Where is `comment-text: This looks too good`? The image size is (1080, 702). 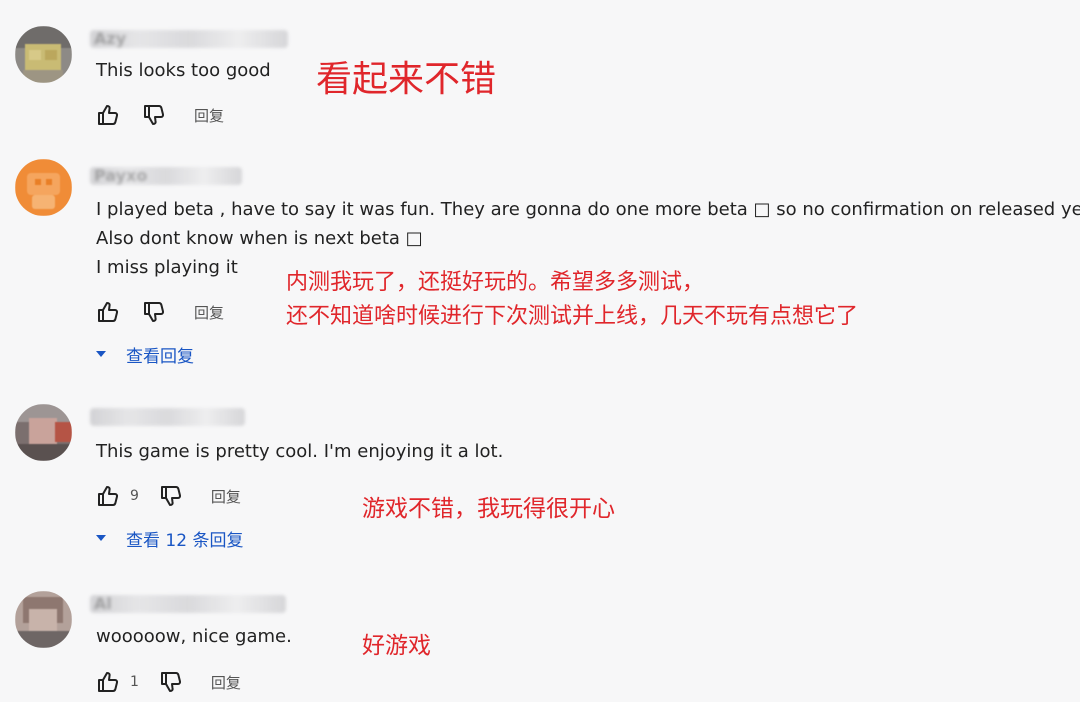
comment-text: This looks too good is located at coordinates (183, 70).